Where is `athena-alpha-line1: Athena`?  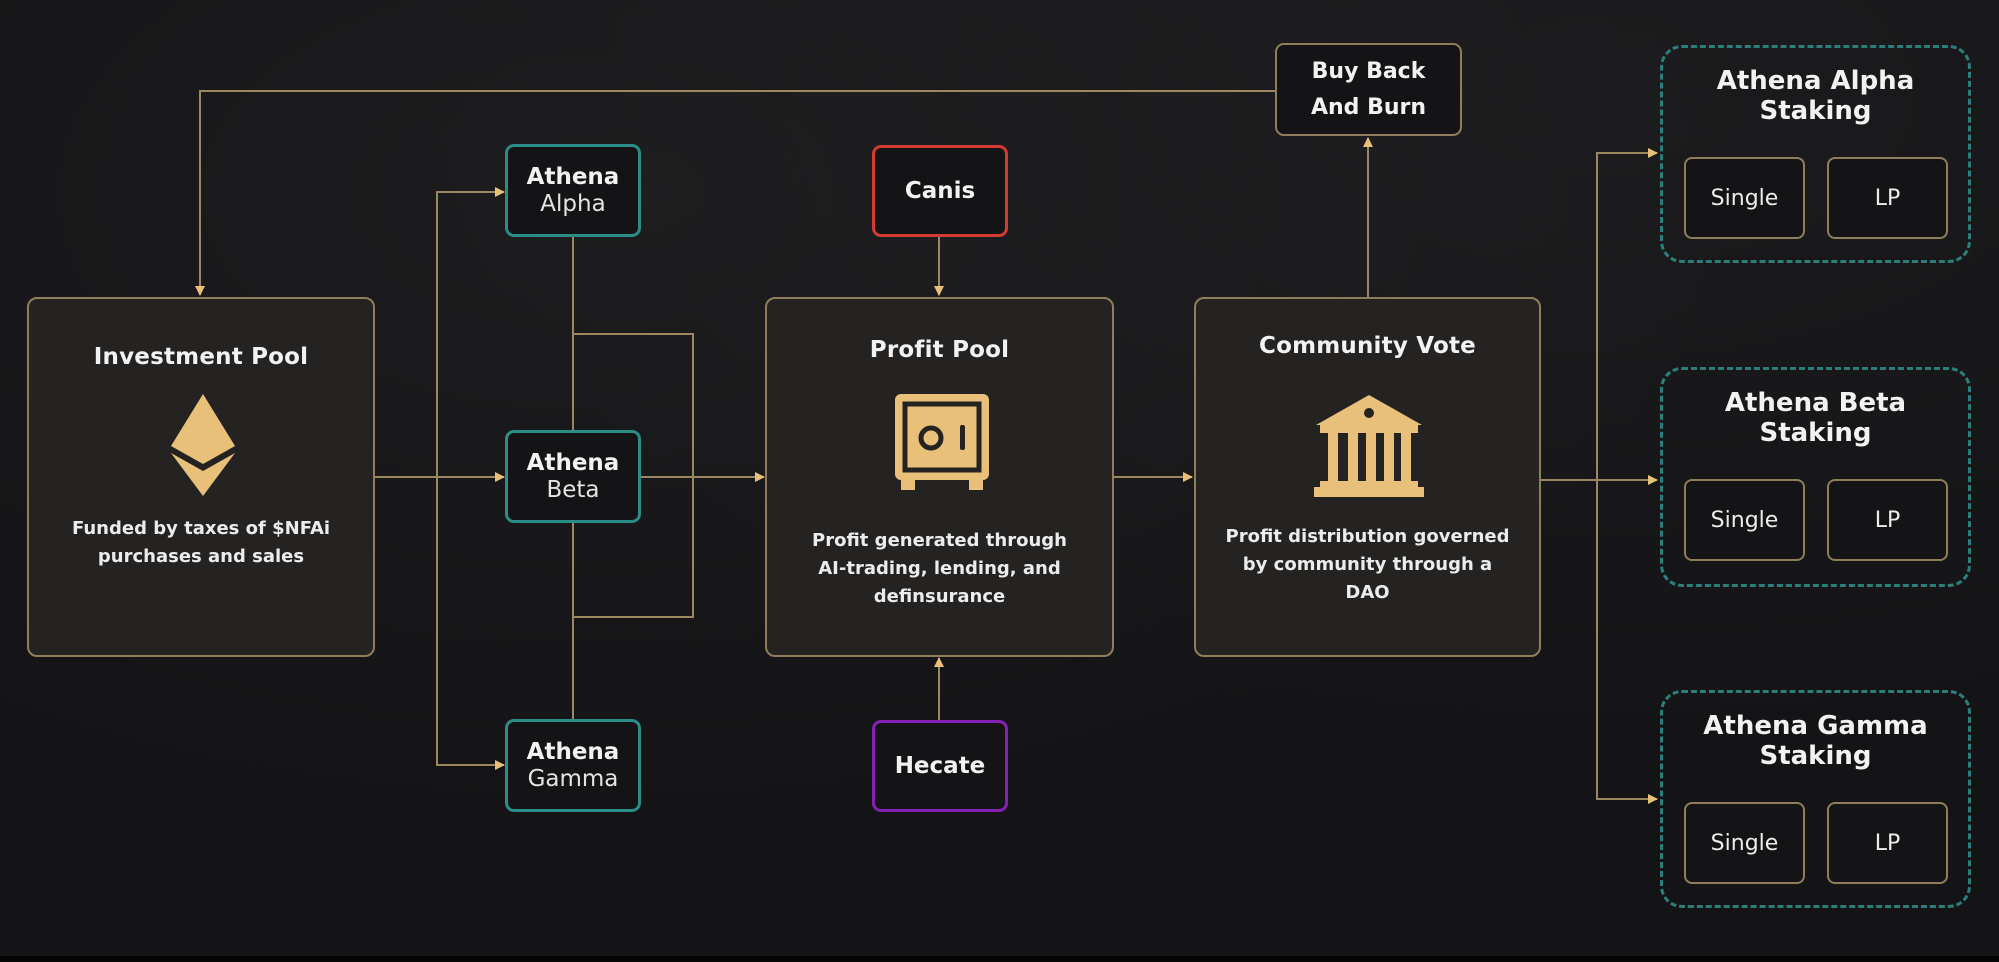 athena-alpha-line1: Athena is located at coordinates (573, 176).